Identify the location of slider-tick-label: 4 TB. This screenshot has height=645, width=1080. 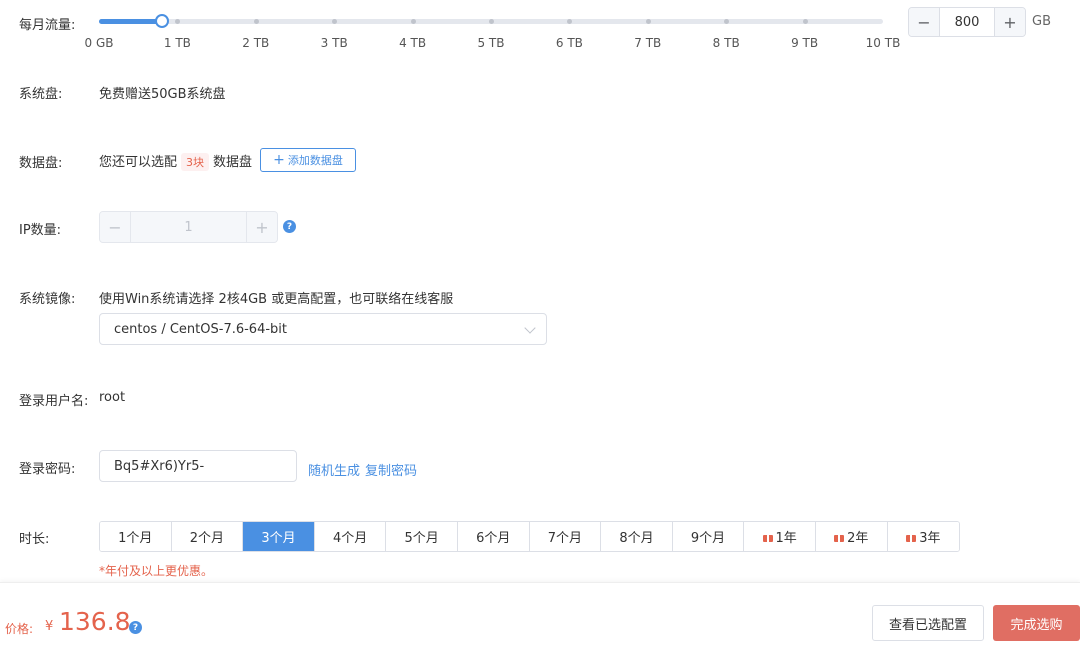
(413, 43).